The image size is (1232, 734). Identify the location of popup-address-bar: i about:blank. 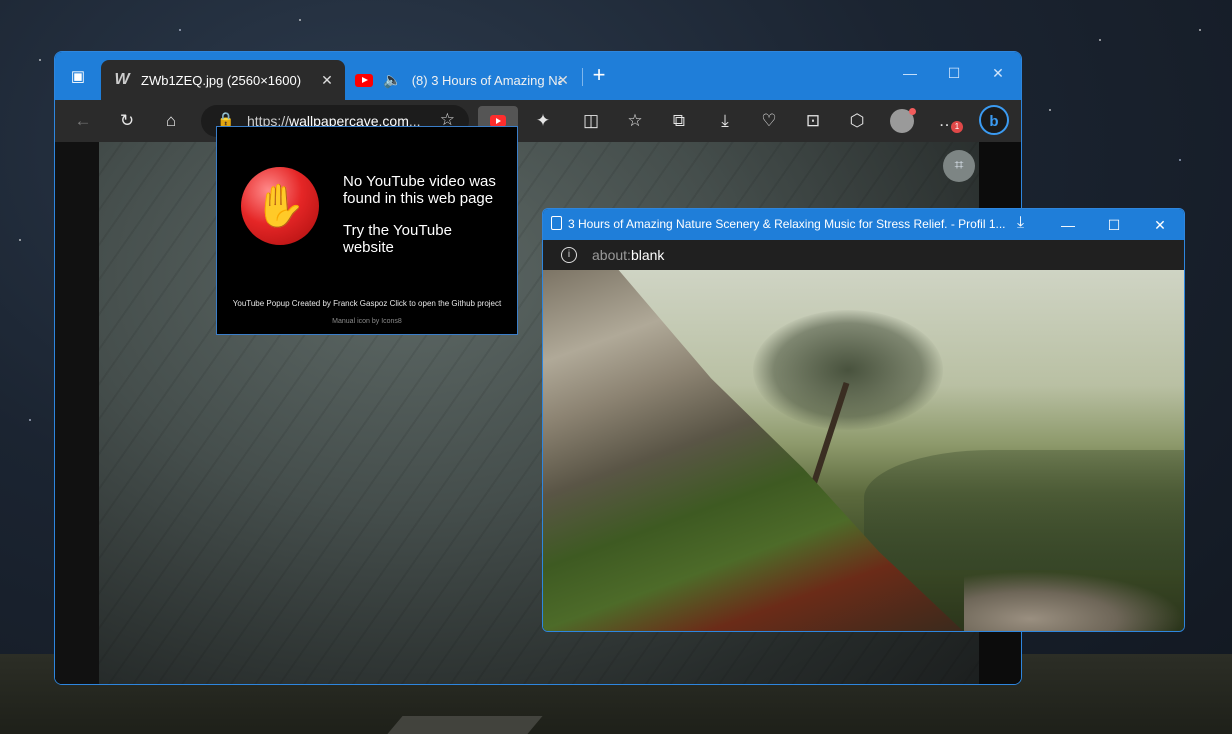
(863, 255).